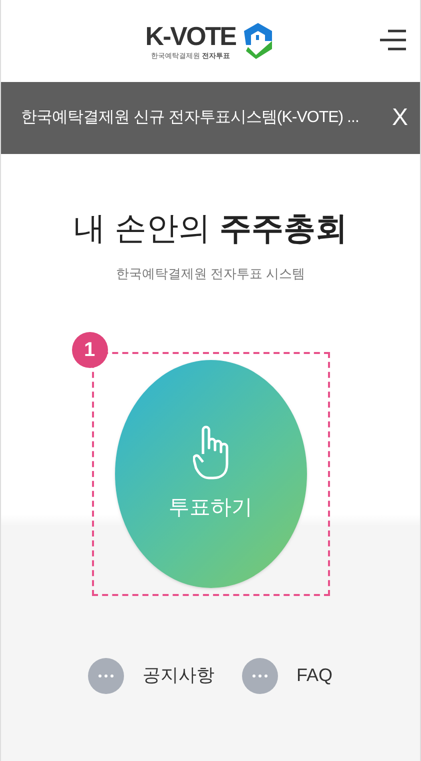 The width and height of the screenshot is (421, 761). Describe the element at coordinates (400, 118) in the screenshot. I see `close-button: X` at that location.